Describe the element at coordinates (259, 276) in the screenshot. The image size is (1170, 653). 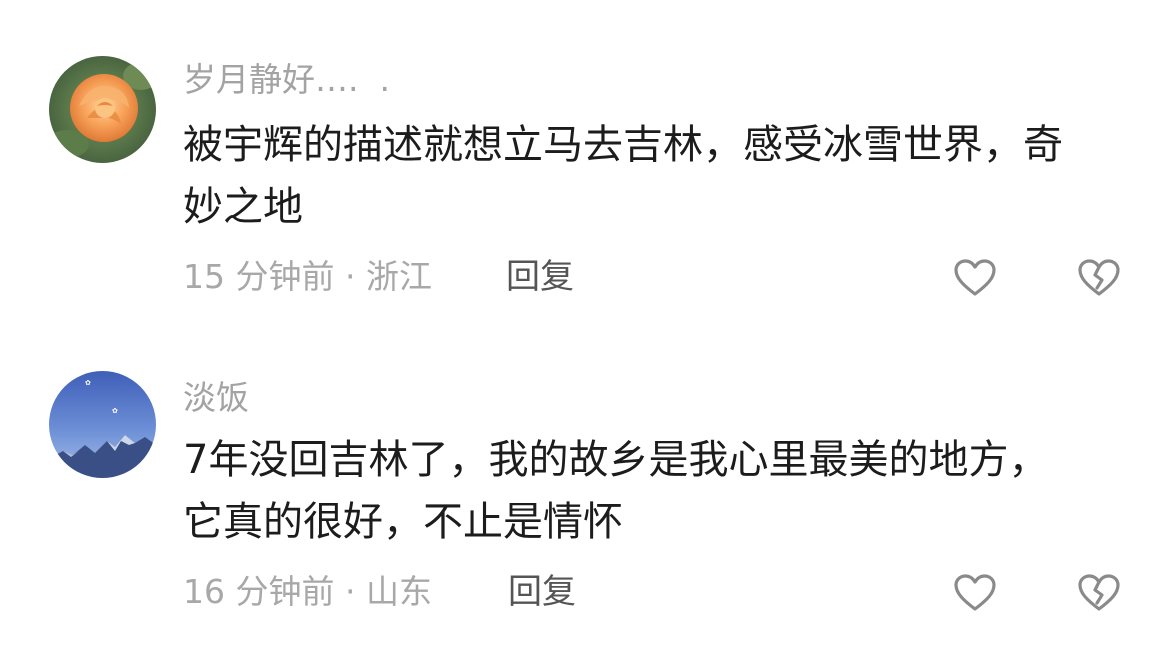
I see `comment-time: 15 分钟前` at that location.